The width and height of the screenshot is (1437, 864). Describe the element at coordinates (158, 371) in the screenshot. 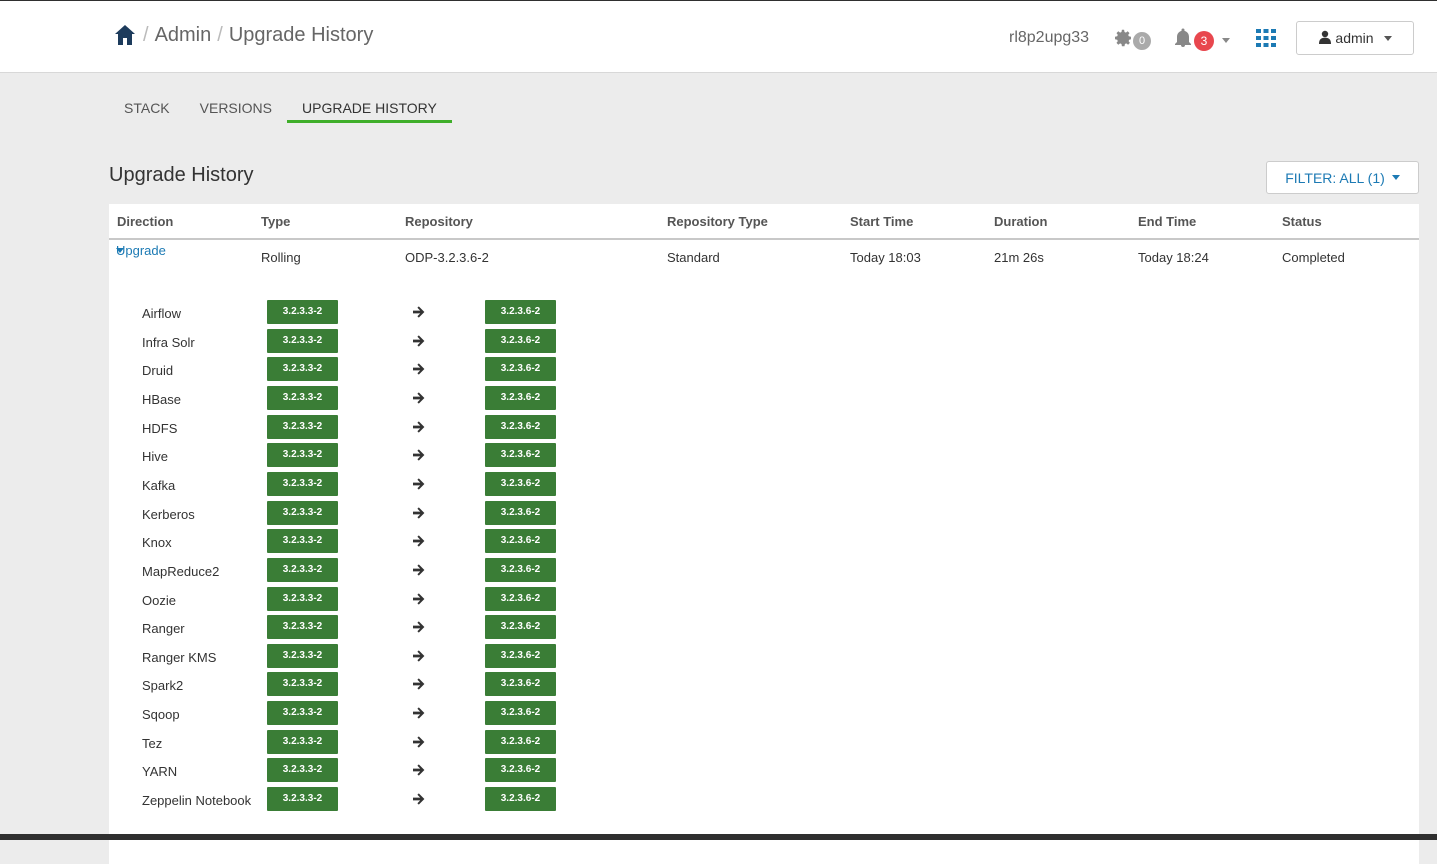

I see `service-name: Druid` at that location.